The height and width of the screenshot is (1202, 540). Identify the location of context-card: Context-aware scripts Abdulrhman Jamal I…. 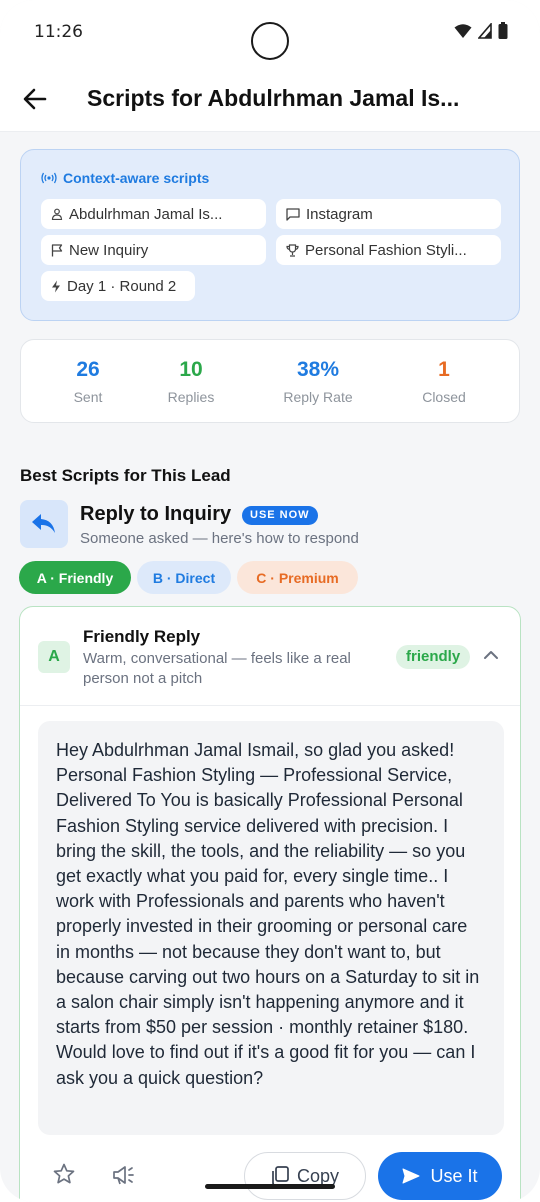
(270, 235).